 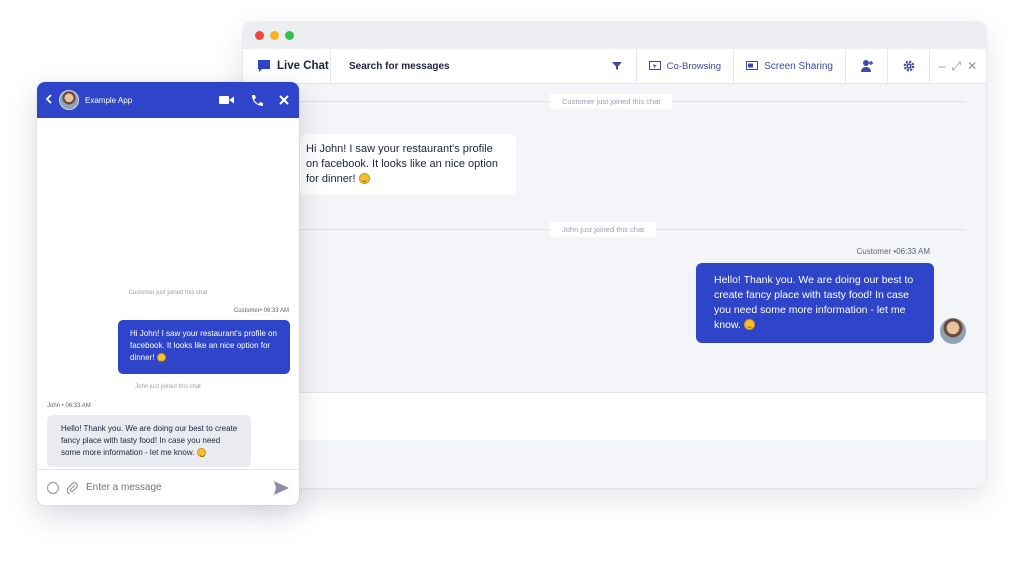 I want to click on widget-header: Example App, so click(x=168, y=100).